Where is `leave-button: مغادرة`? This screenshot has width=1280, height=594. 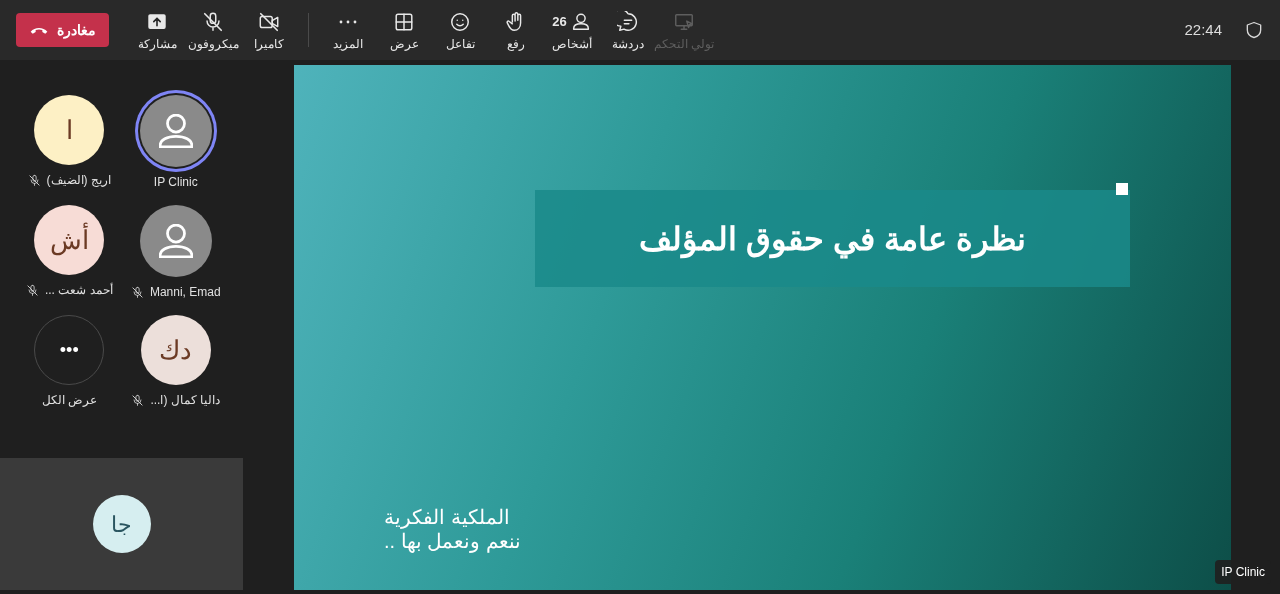 leave-button: مغادرة is located at coordinates (62, 30).